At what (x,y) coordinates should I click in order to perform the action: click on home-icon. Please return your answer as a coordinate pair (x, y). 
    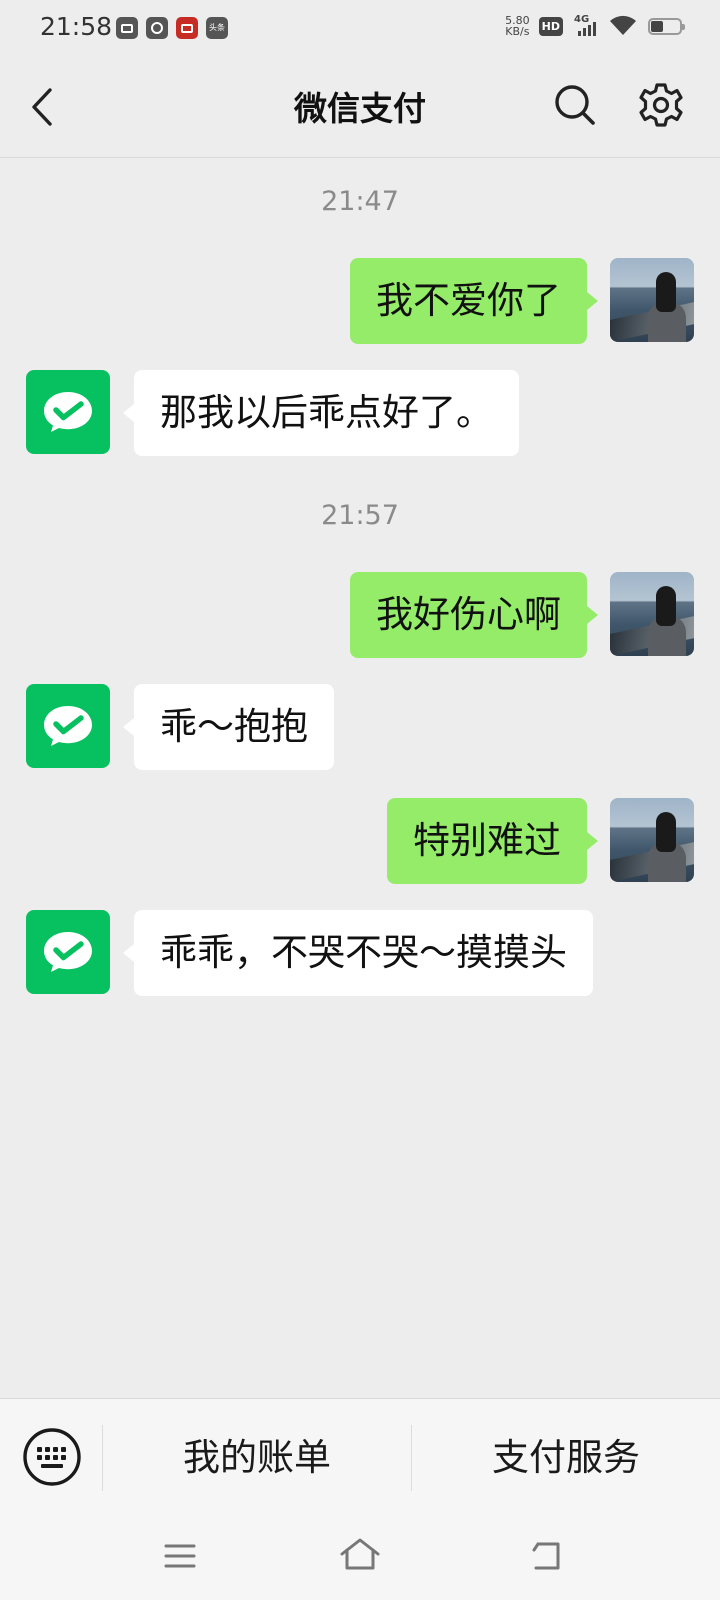
    Looking at the image, I should click on (360, 1554).